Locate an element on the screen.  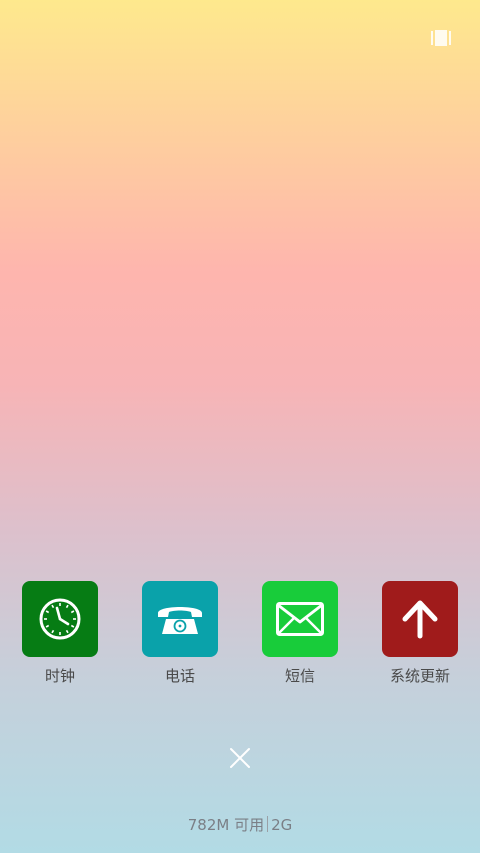
update-arrow-icon is located at coordinates (420, 619).